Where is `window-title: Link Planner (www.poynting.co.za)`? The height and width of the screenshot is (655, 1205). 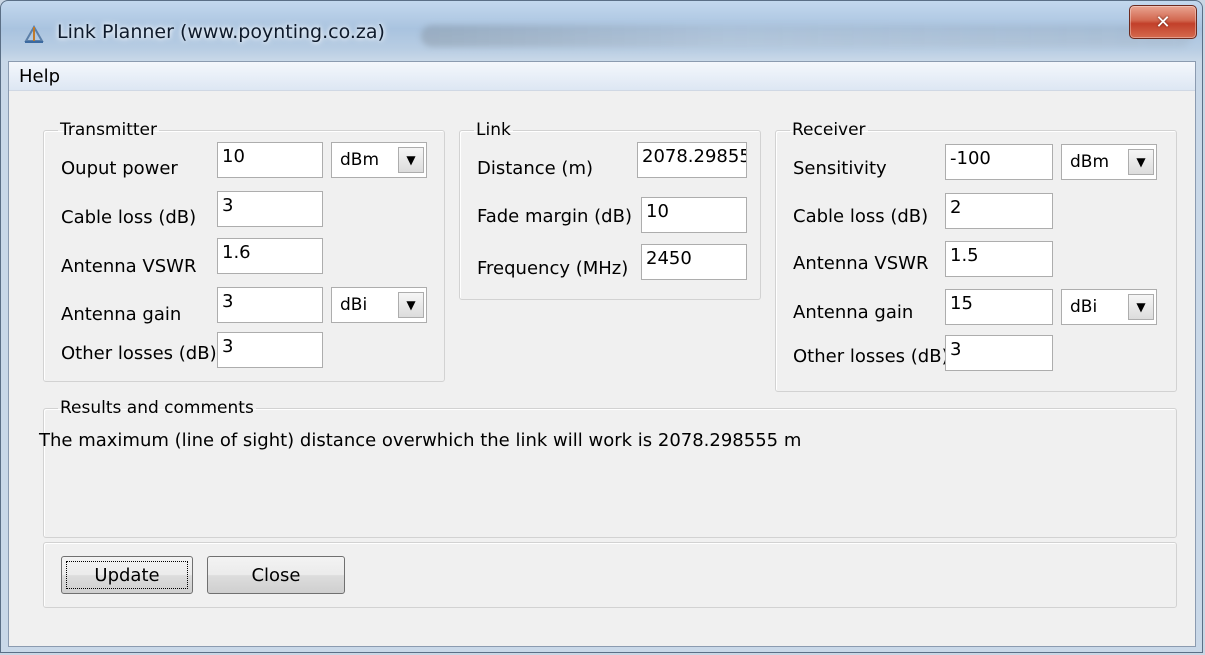
window-title: Link Planner (www.poynting.co.za) is located at coordinates (221, 32).